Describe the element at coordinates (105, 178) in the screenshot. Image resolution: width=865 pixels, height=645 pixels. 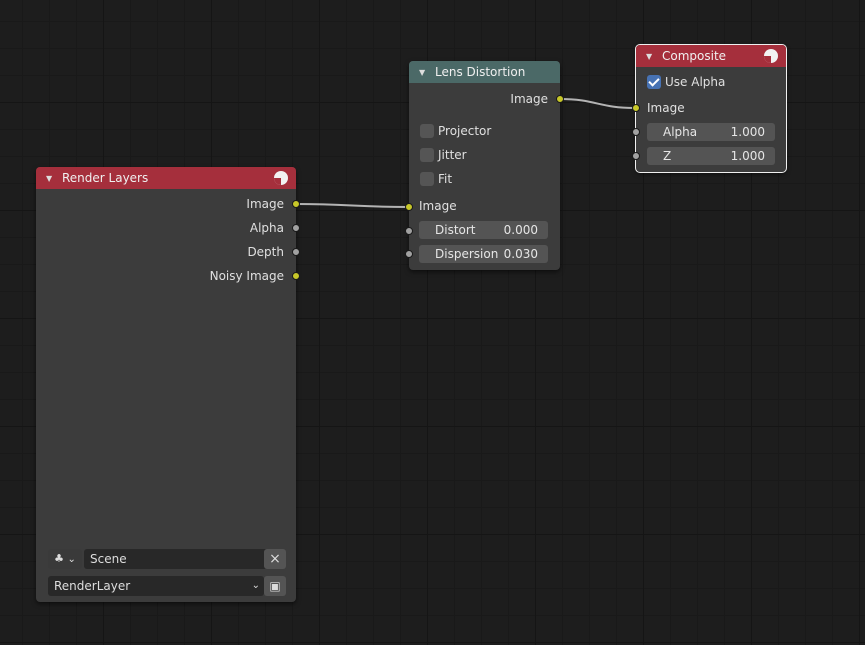
I see `node-title: Render Layers` at that location.